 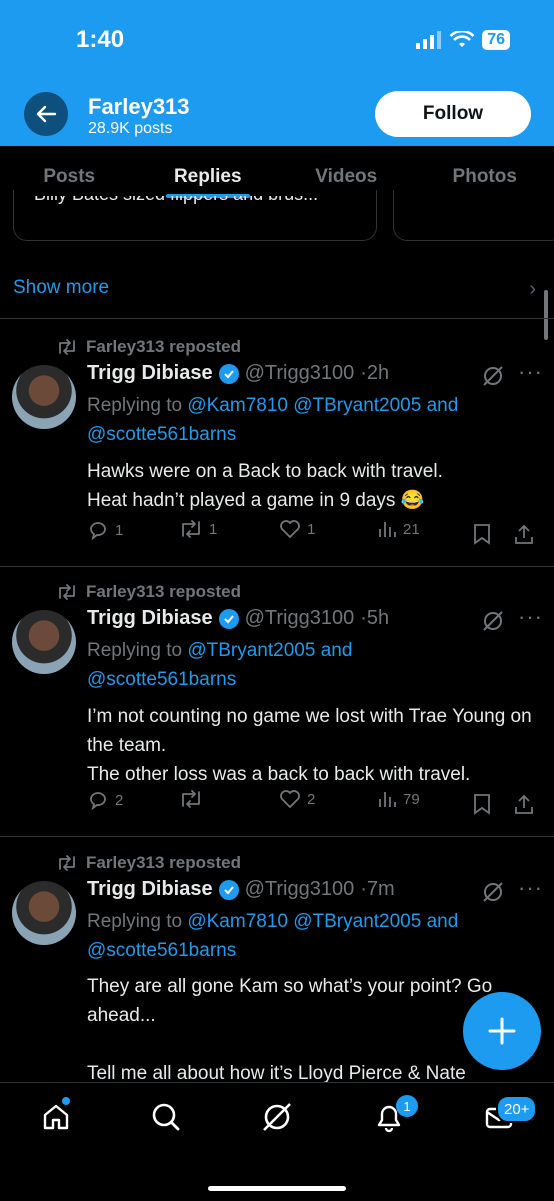 What do you see at coordinates (453, 114) in the screenshot?
I see `follow-button: Follow` at bounding box center [453, 114].